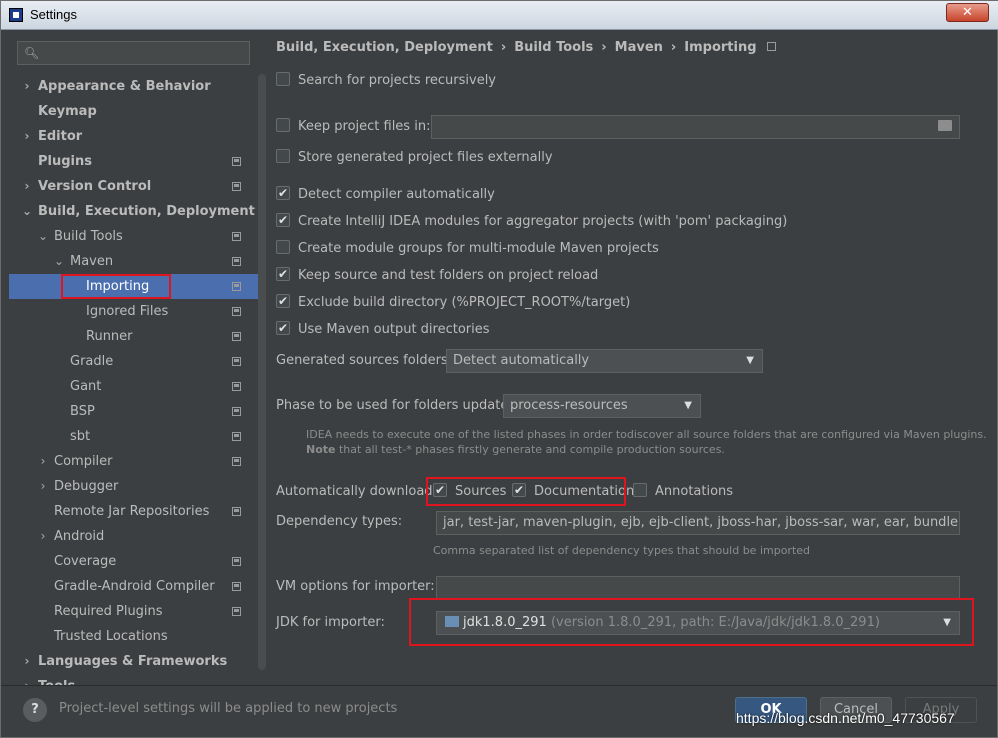  What do you see at coordinates (283, 125) in the screenshot?
I see `keep-project-files-checkbox` at bounding box center [283, 125].